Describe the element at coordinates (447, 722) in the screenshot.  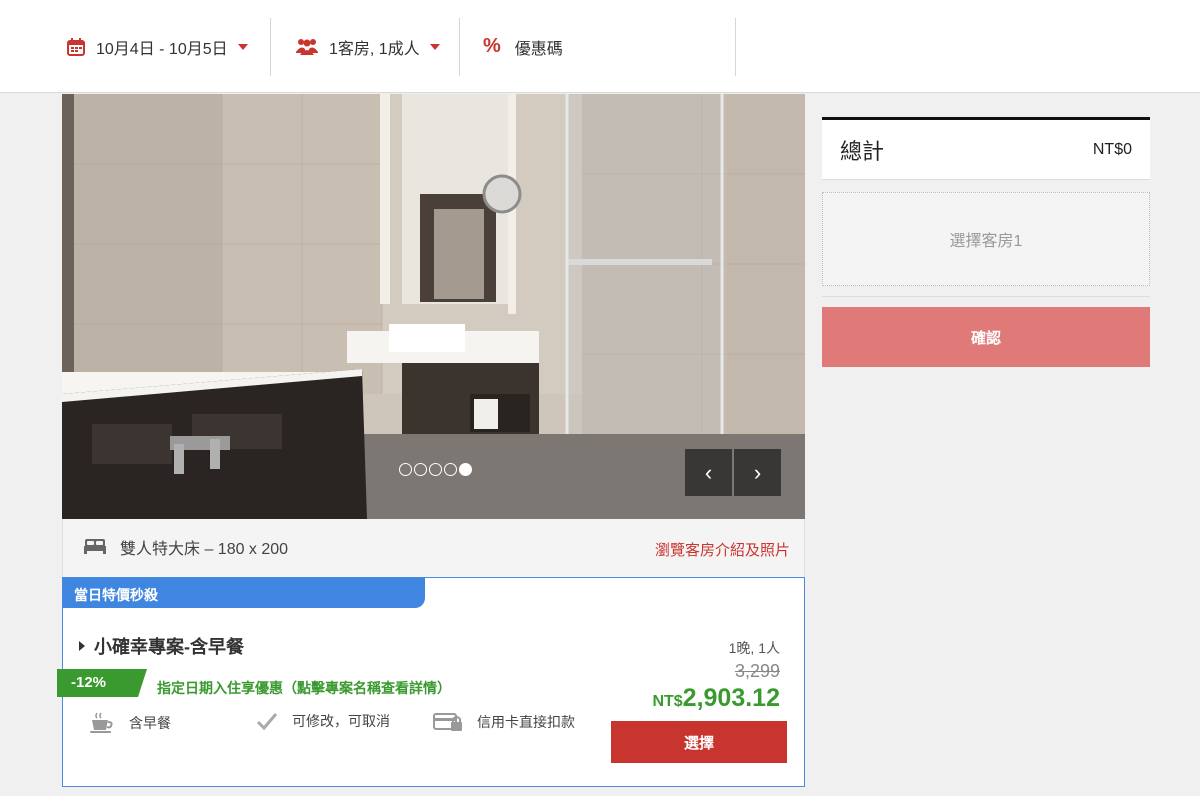
I see `credit-card-lock-icon` at that location.